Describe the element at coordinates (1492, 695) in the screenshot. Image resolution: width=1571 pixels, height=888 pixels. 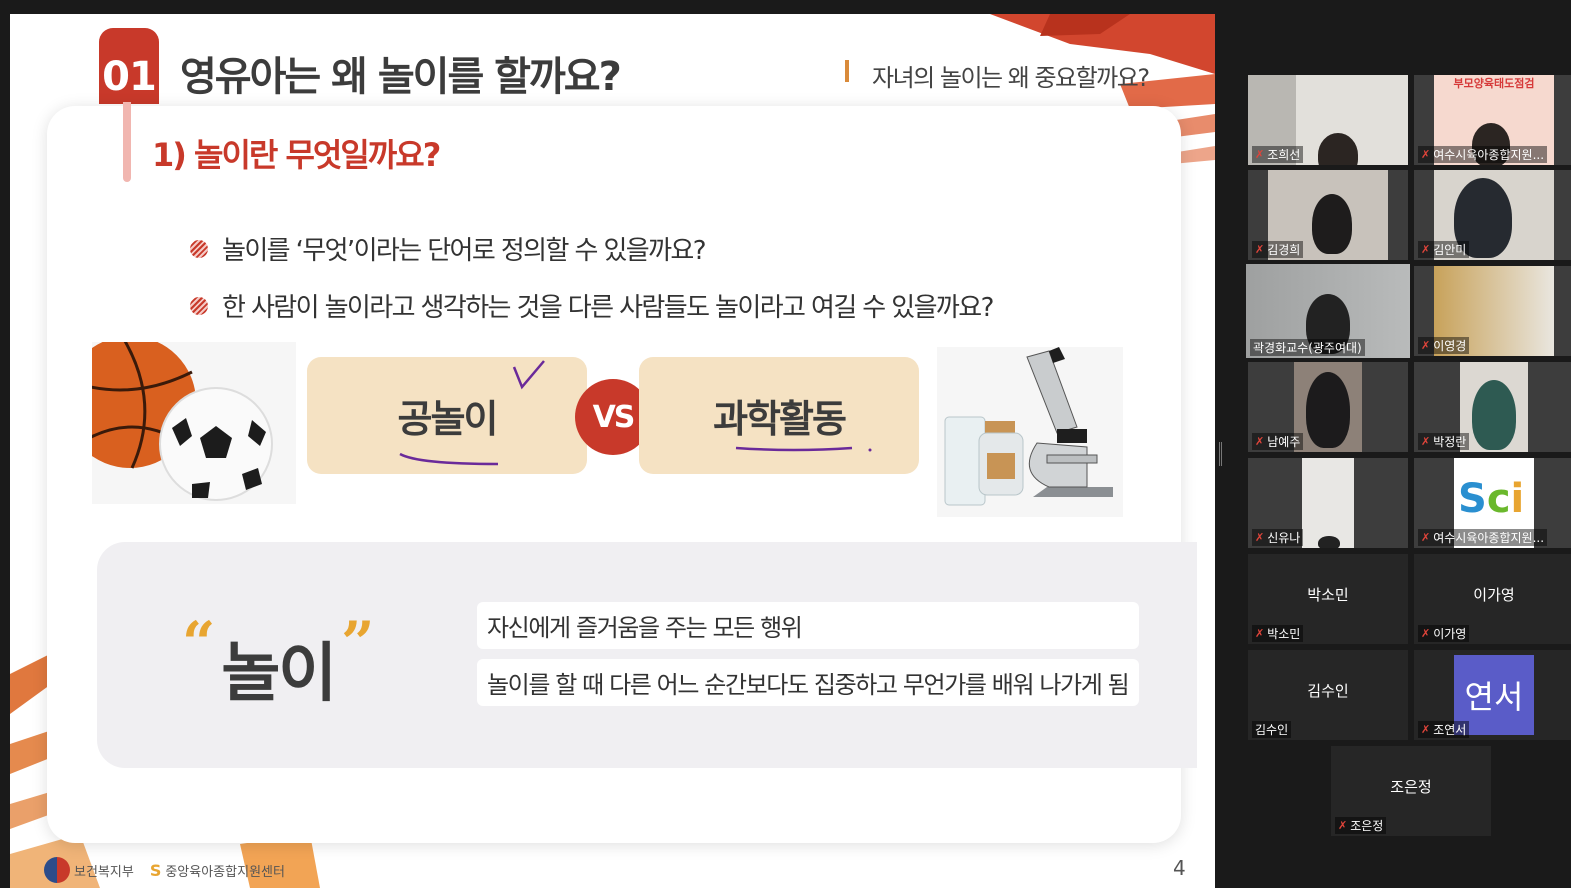
I see `participant-tile: 연서 ✗ 조연서` at that location.